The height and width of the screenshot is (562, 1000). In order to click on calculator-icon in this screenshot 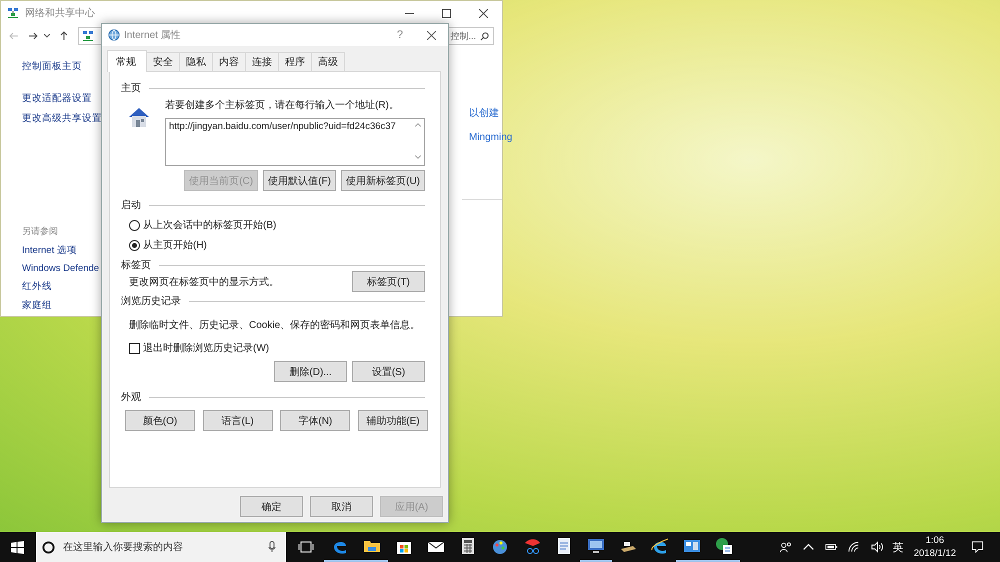, I will do `click(468, 546)`.